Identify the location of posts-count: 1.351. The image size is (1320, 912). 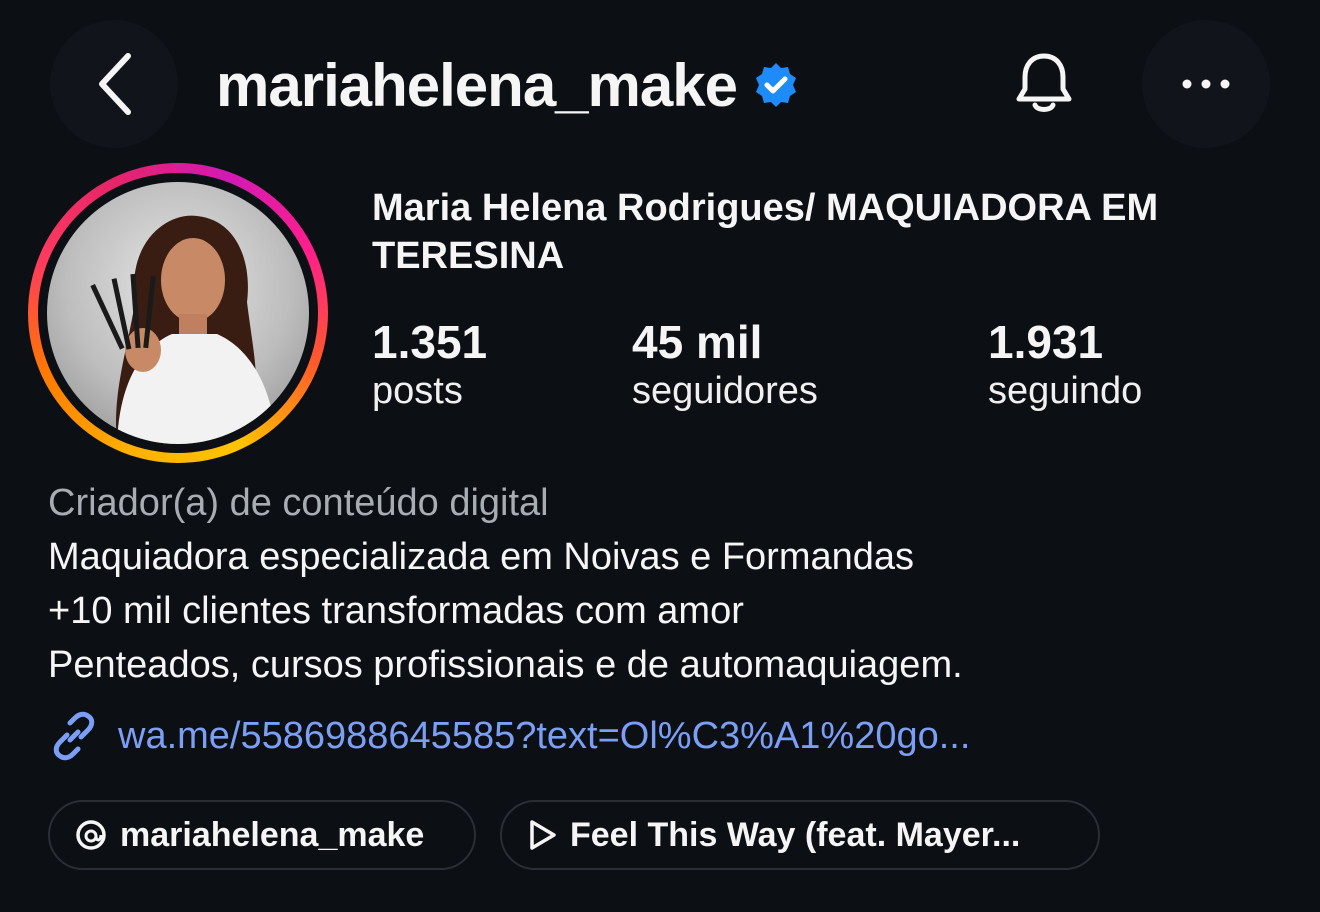
(430, 342).